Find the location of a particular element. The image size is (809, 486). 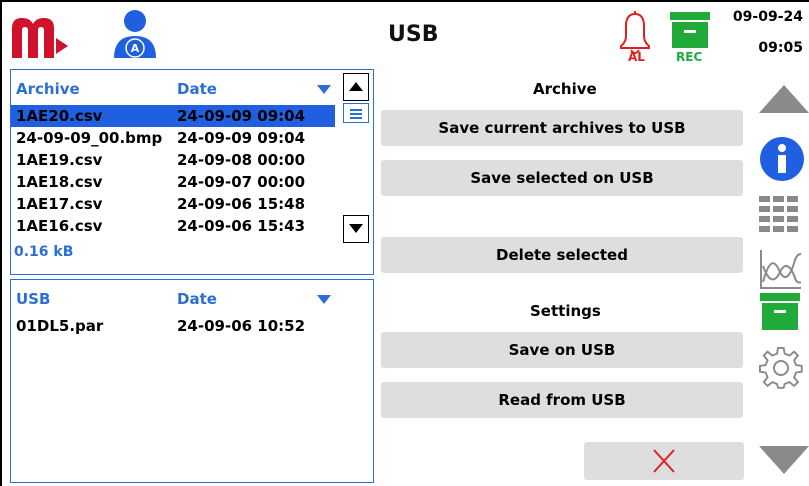

selected-file-size: 0.16 kB is located at coordinates (44, 252).